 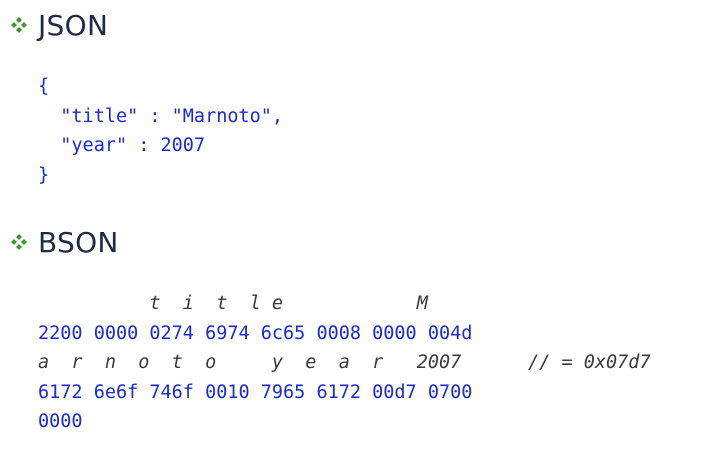 I want to click on code-line: "year" : 2007, so click(x=122, y=145).